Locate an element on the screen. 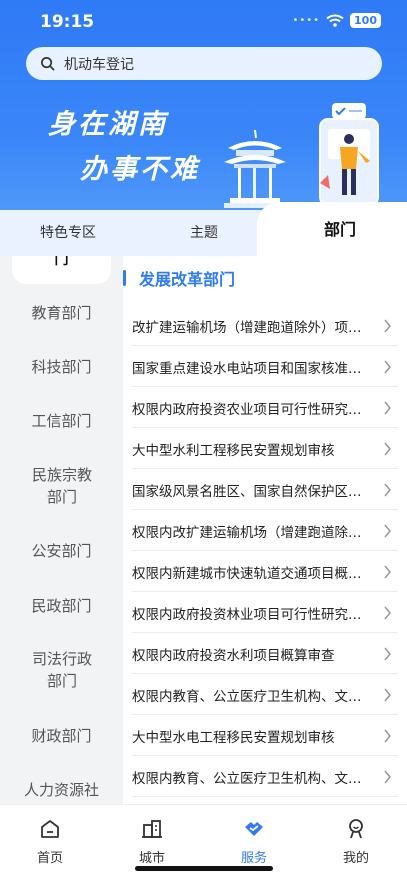 The height and width of the screenshot is (883, 407). service-title: 权限内新建城市快速轨道交通项目概算审批 is located at coordinates (251, 573).